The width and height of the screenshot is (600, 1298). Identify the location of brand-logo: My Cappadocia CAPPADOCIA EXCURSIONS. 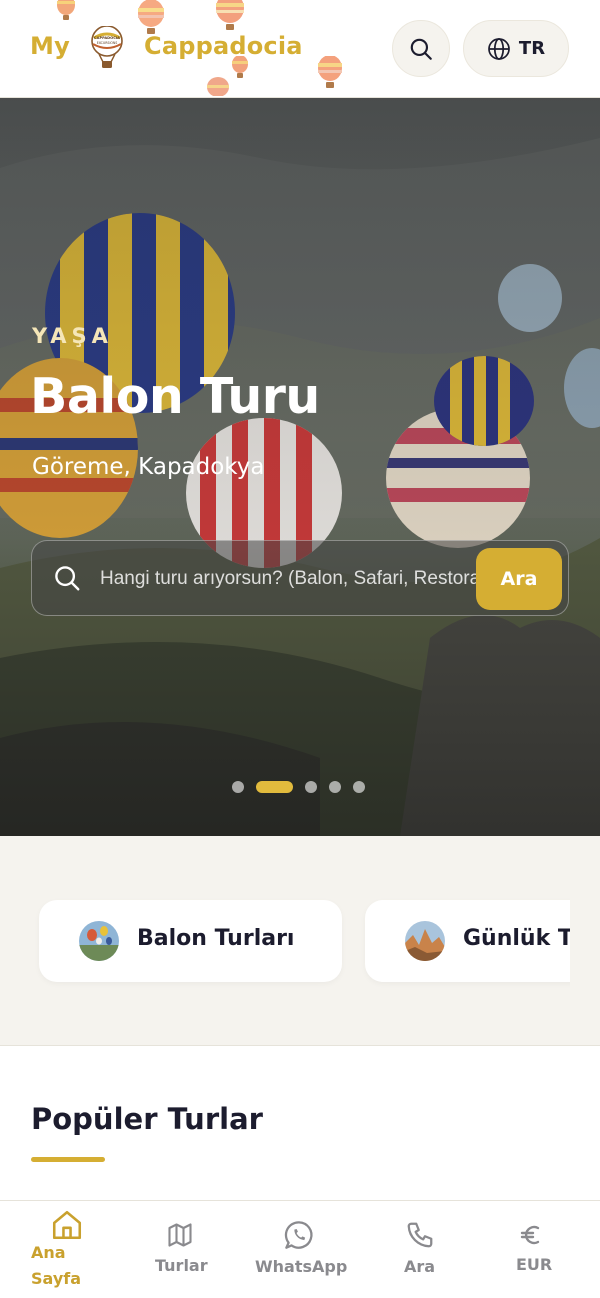
(190, 49).